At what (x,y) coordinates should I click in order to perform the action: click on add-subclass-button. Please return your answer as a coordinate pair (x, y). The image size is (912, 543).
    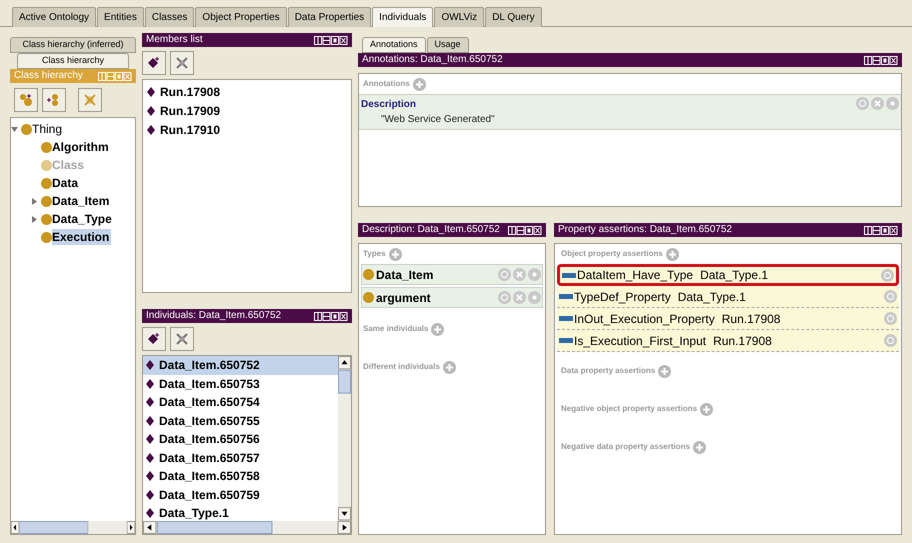
    Looking at the image, I should click on (26, 100).